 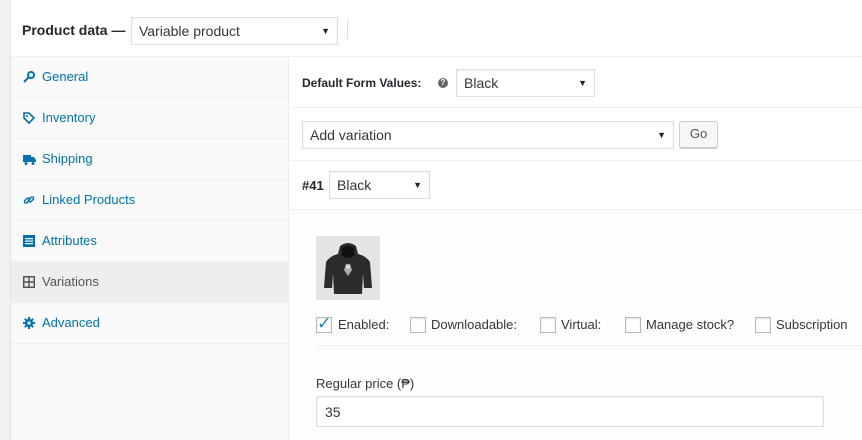 What do you see at coordinates (313, 185) in the screenshot?
I see `variation-number: #41` at bounding box center [313, 185].